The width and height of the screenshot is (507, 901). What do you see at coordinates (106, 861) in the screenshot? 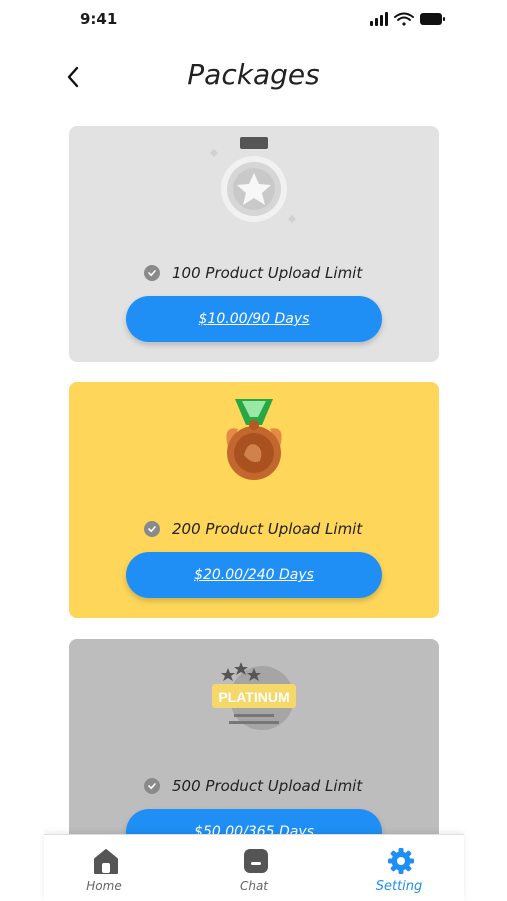
I see `home-icon` at bounding box center [106, 861].